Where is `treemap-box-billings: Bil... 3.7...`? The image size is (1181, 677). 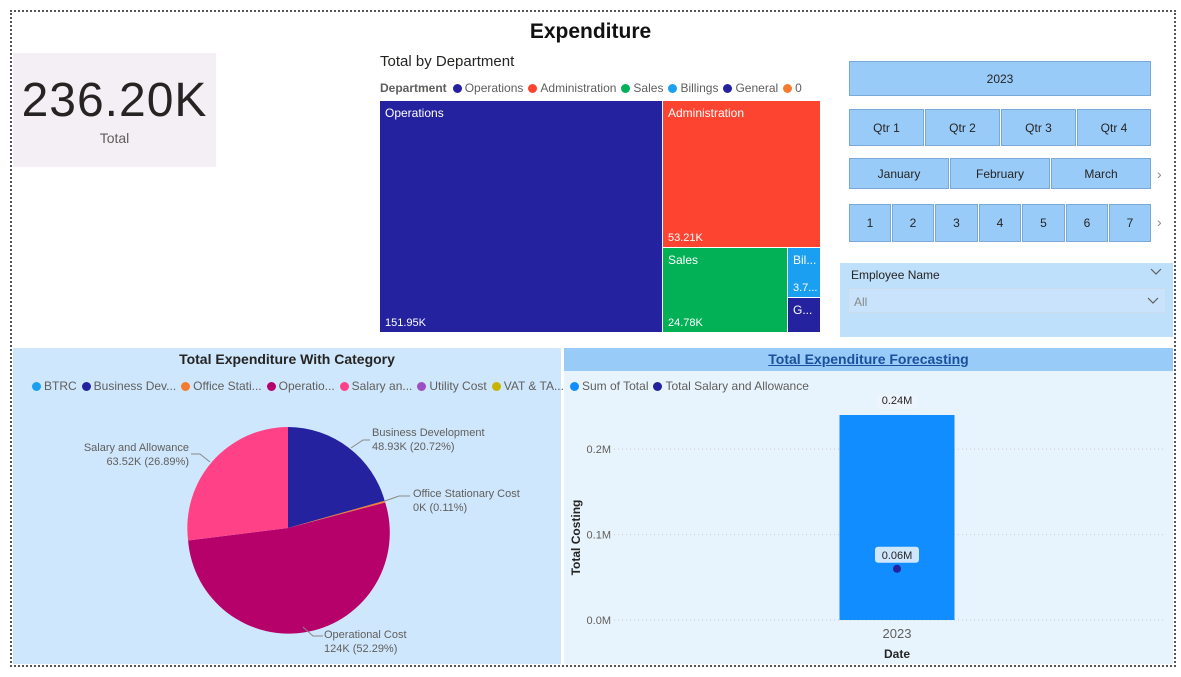
treemap-box-billings: Bil... 3.7... is located at coordinates (804, 272).